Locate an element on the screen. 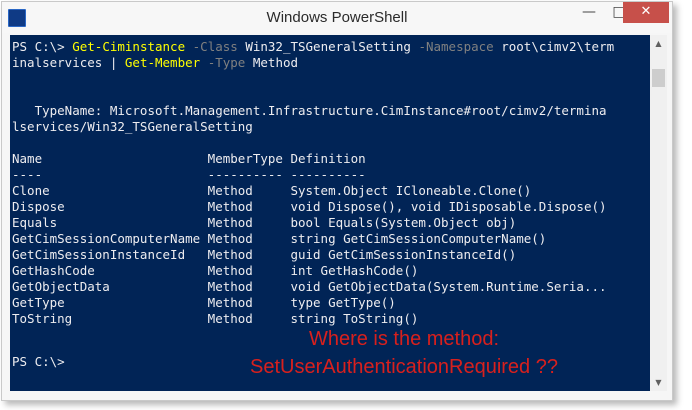 This screenshot has width=692, height=410. close-icon: ✕ is located at coordinates (646, 12).